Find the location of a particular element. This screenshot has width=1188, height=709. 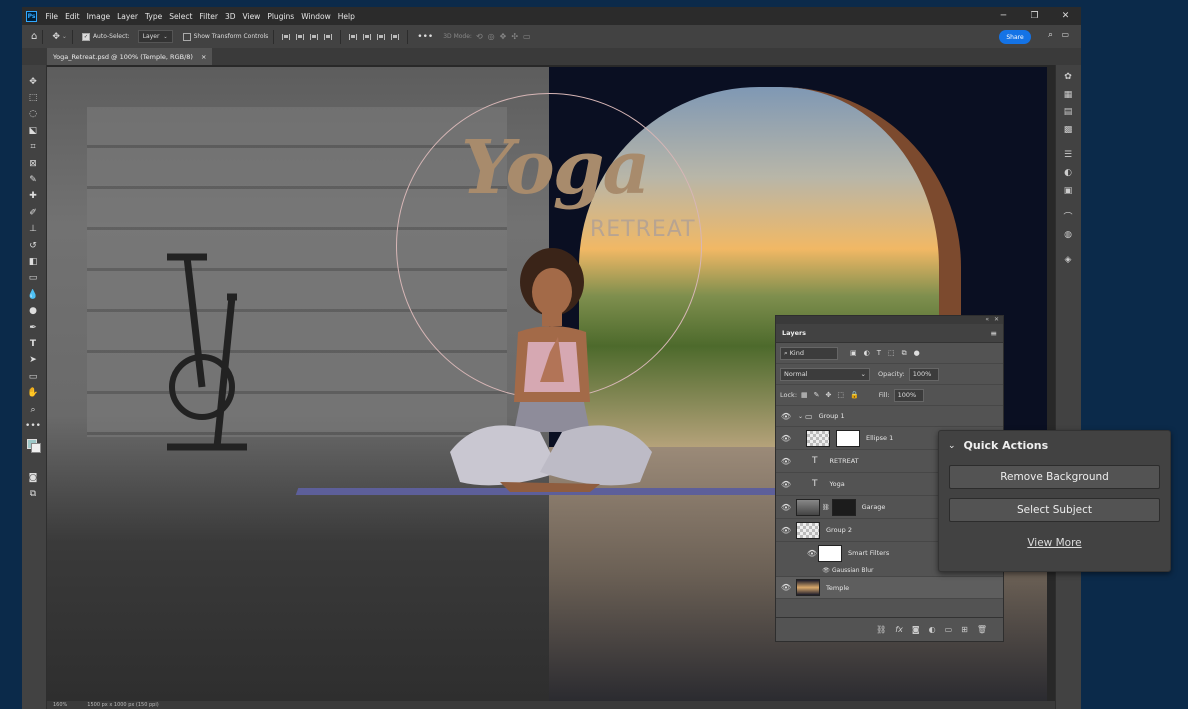

remove-background-button: Remove Background is located at coordinates (1054, 477).